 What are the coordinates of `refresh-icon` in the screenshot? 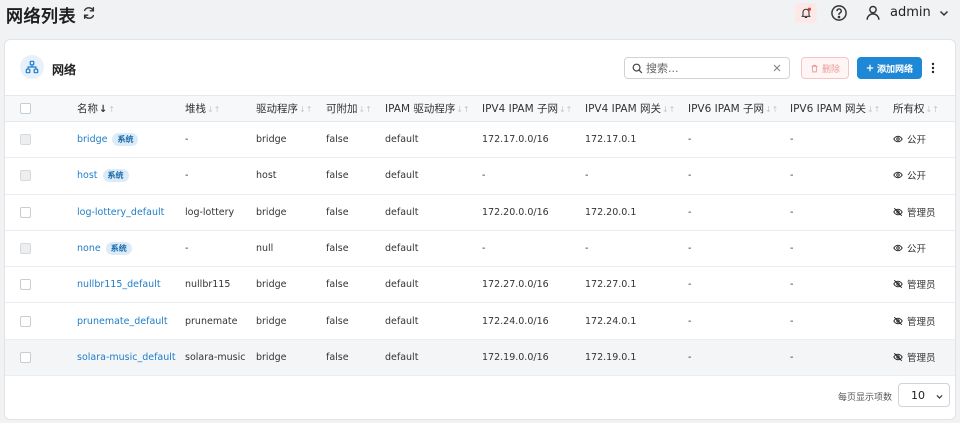 It's located at (89, 13).